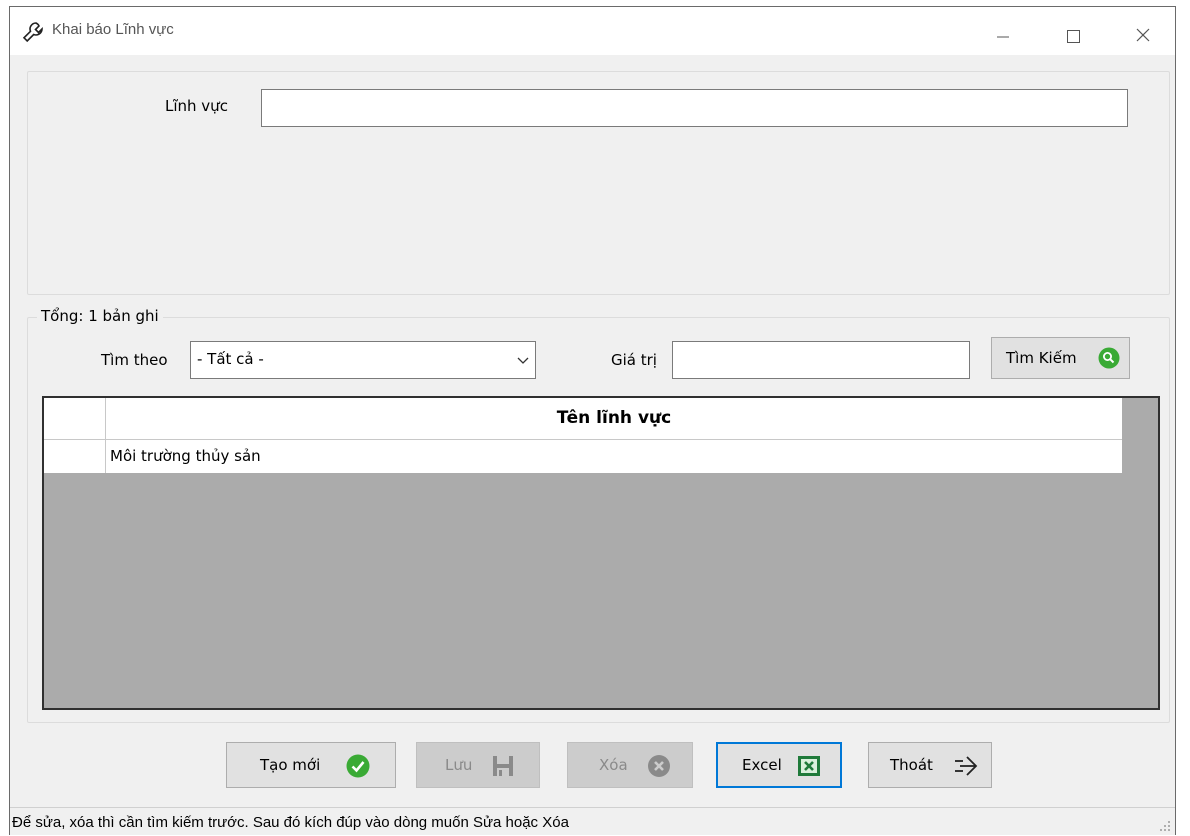 The image size is (1190, 836). I want to click on check-icon, so click(358, 766).